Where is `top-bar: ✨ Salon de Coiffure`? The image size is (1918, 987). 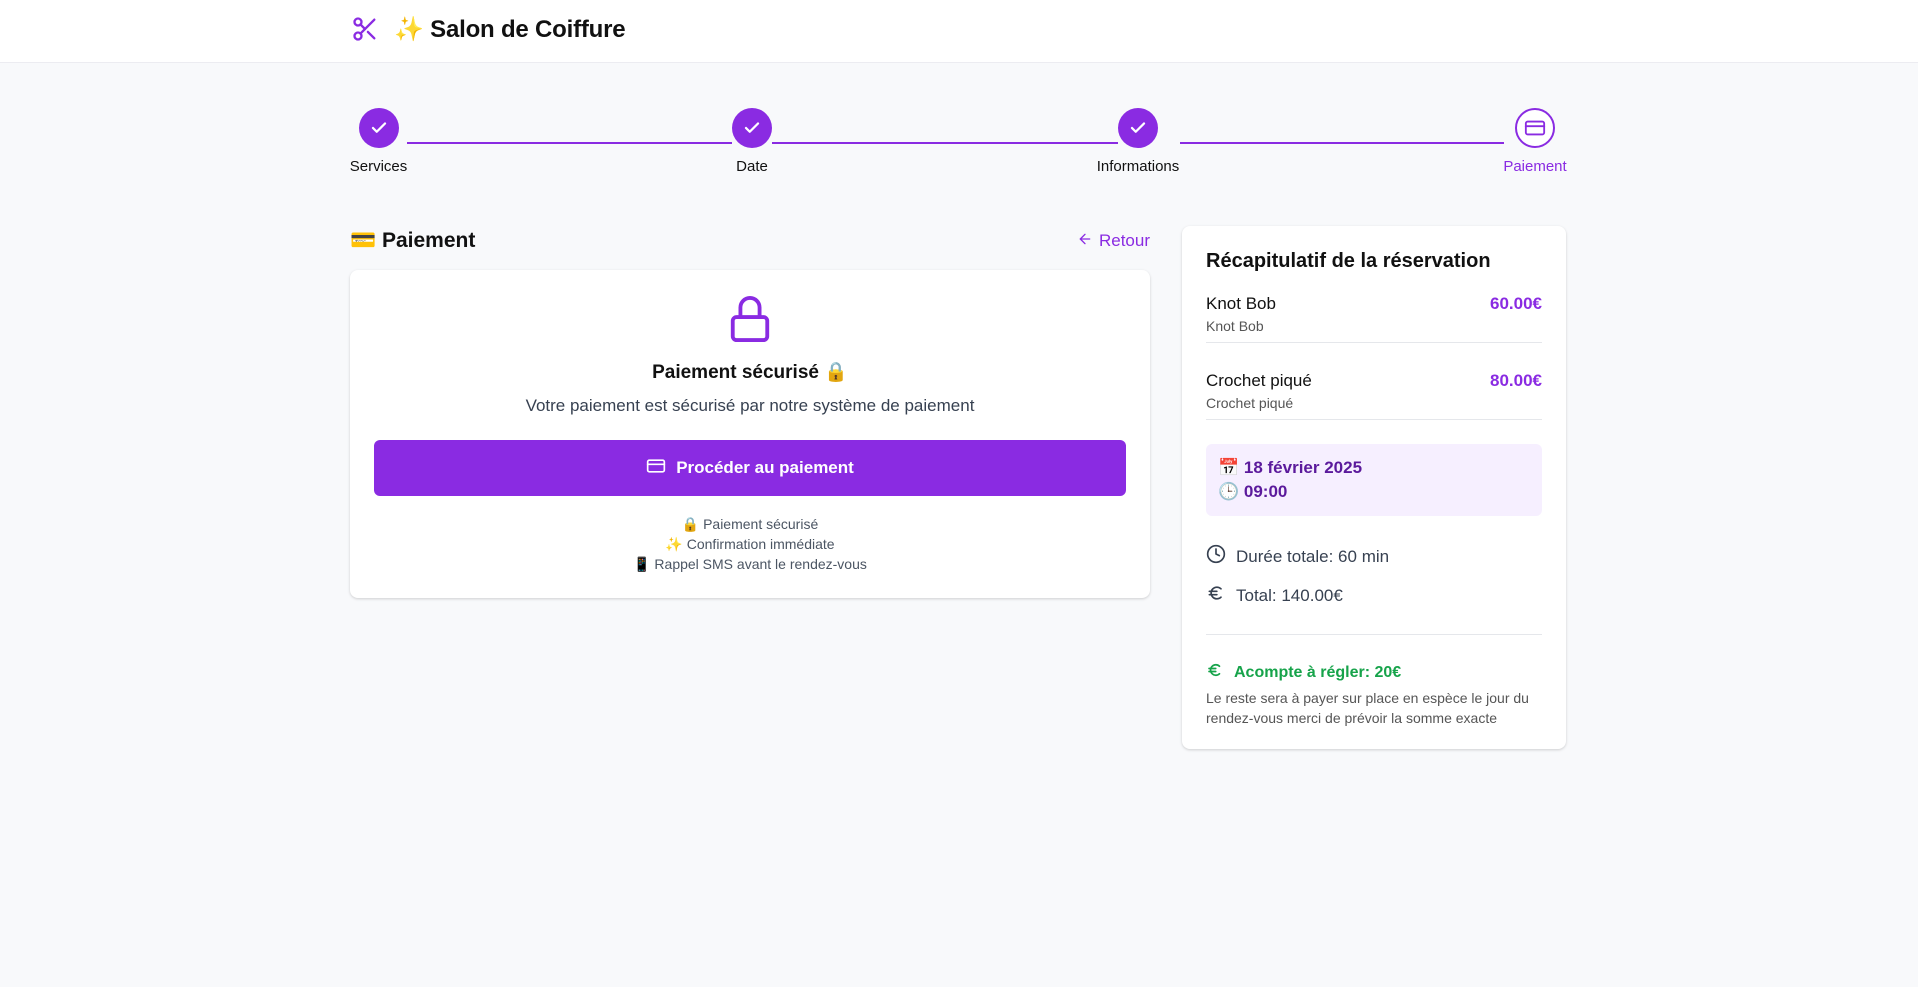
top-bar: ✨ Salon de Coiffure is located at coordinates (959, 31).